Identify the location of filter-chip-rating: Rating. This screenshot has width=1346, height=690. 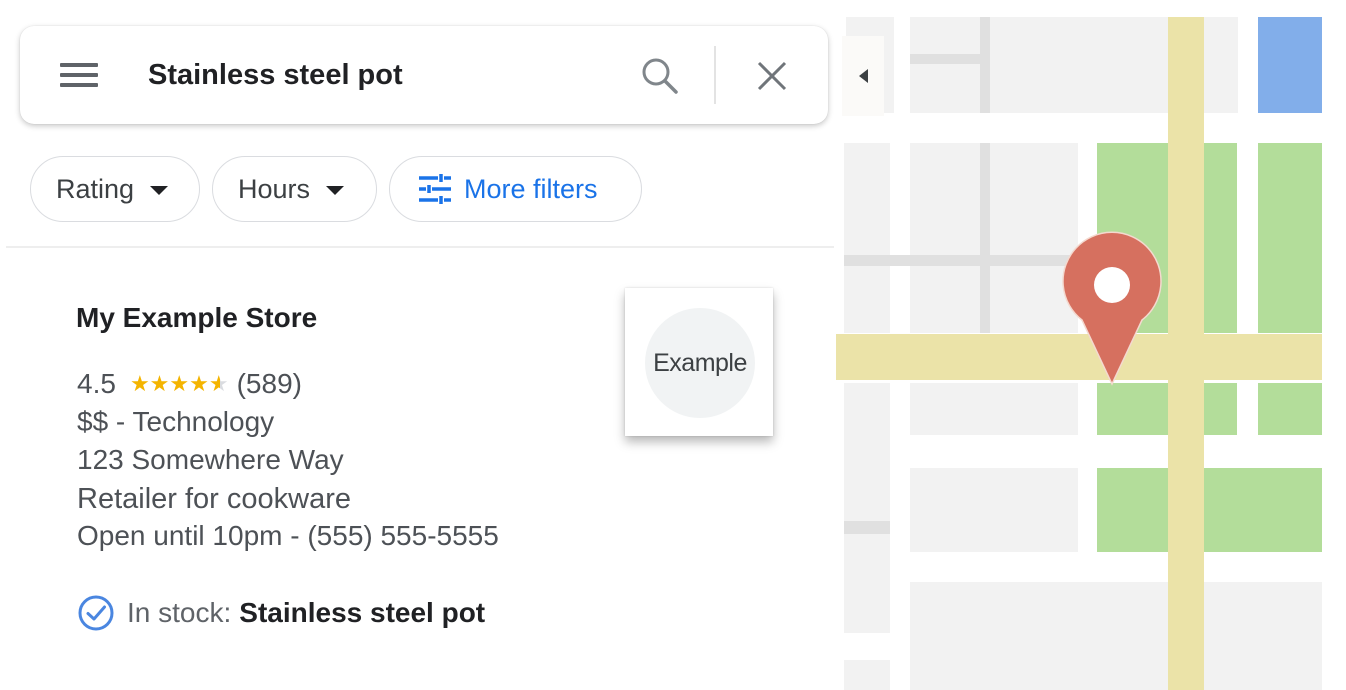
(115, 189).